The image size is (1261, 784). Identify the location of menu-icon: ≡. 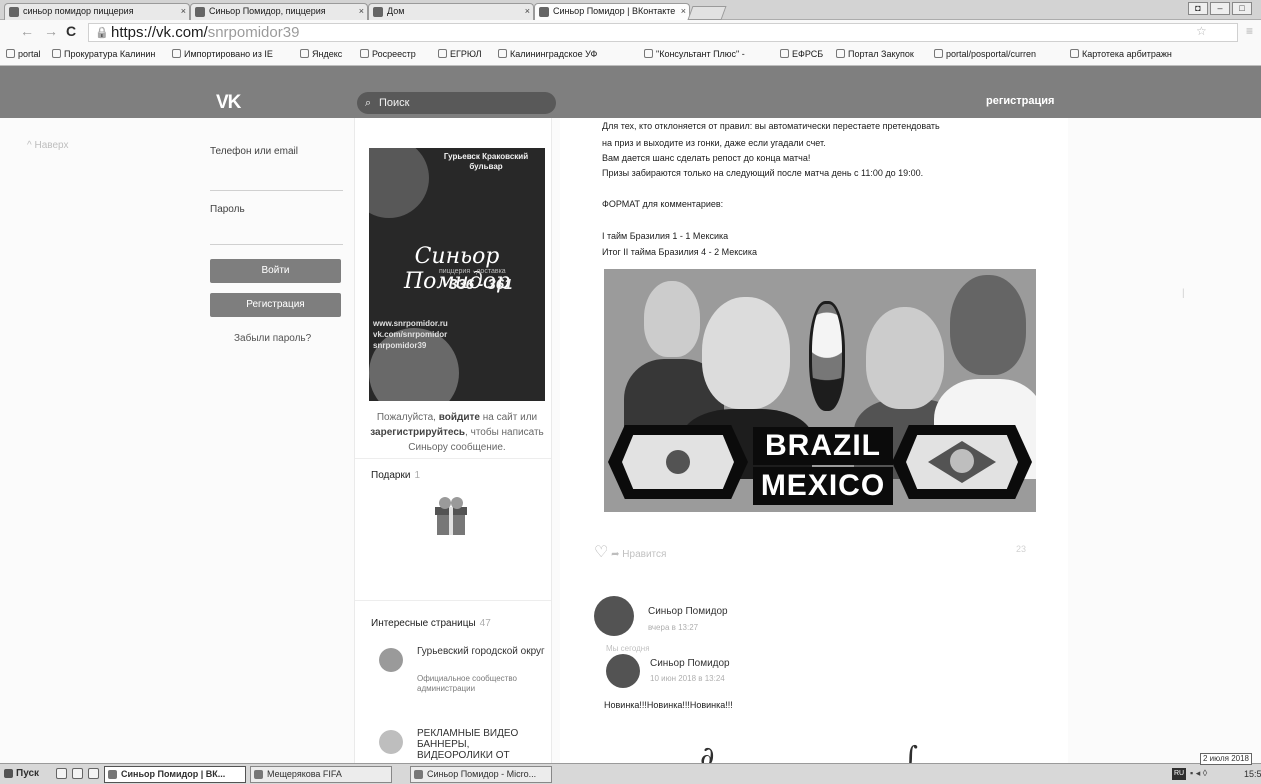
(1249, 31).